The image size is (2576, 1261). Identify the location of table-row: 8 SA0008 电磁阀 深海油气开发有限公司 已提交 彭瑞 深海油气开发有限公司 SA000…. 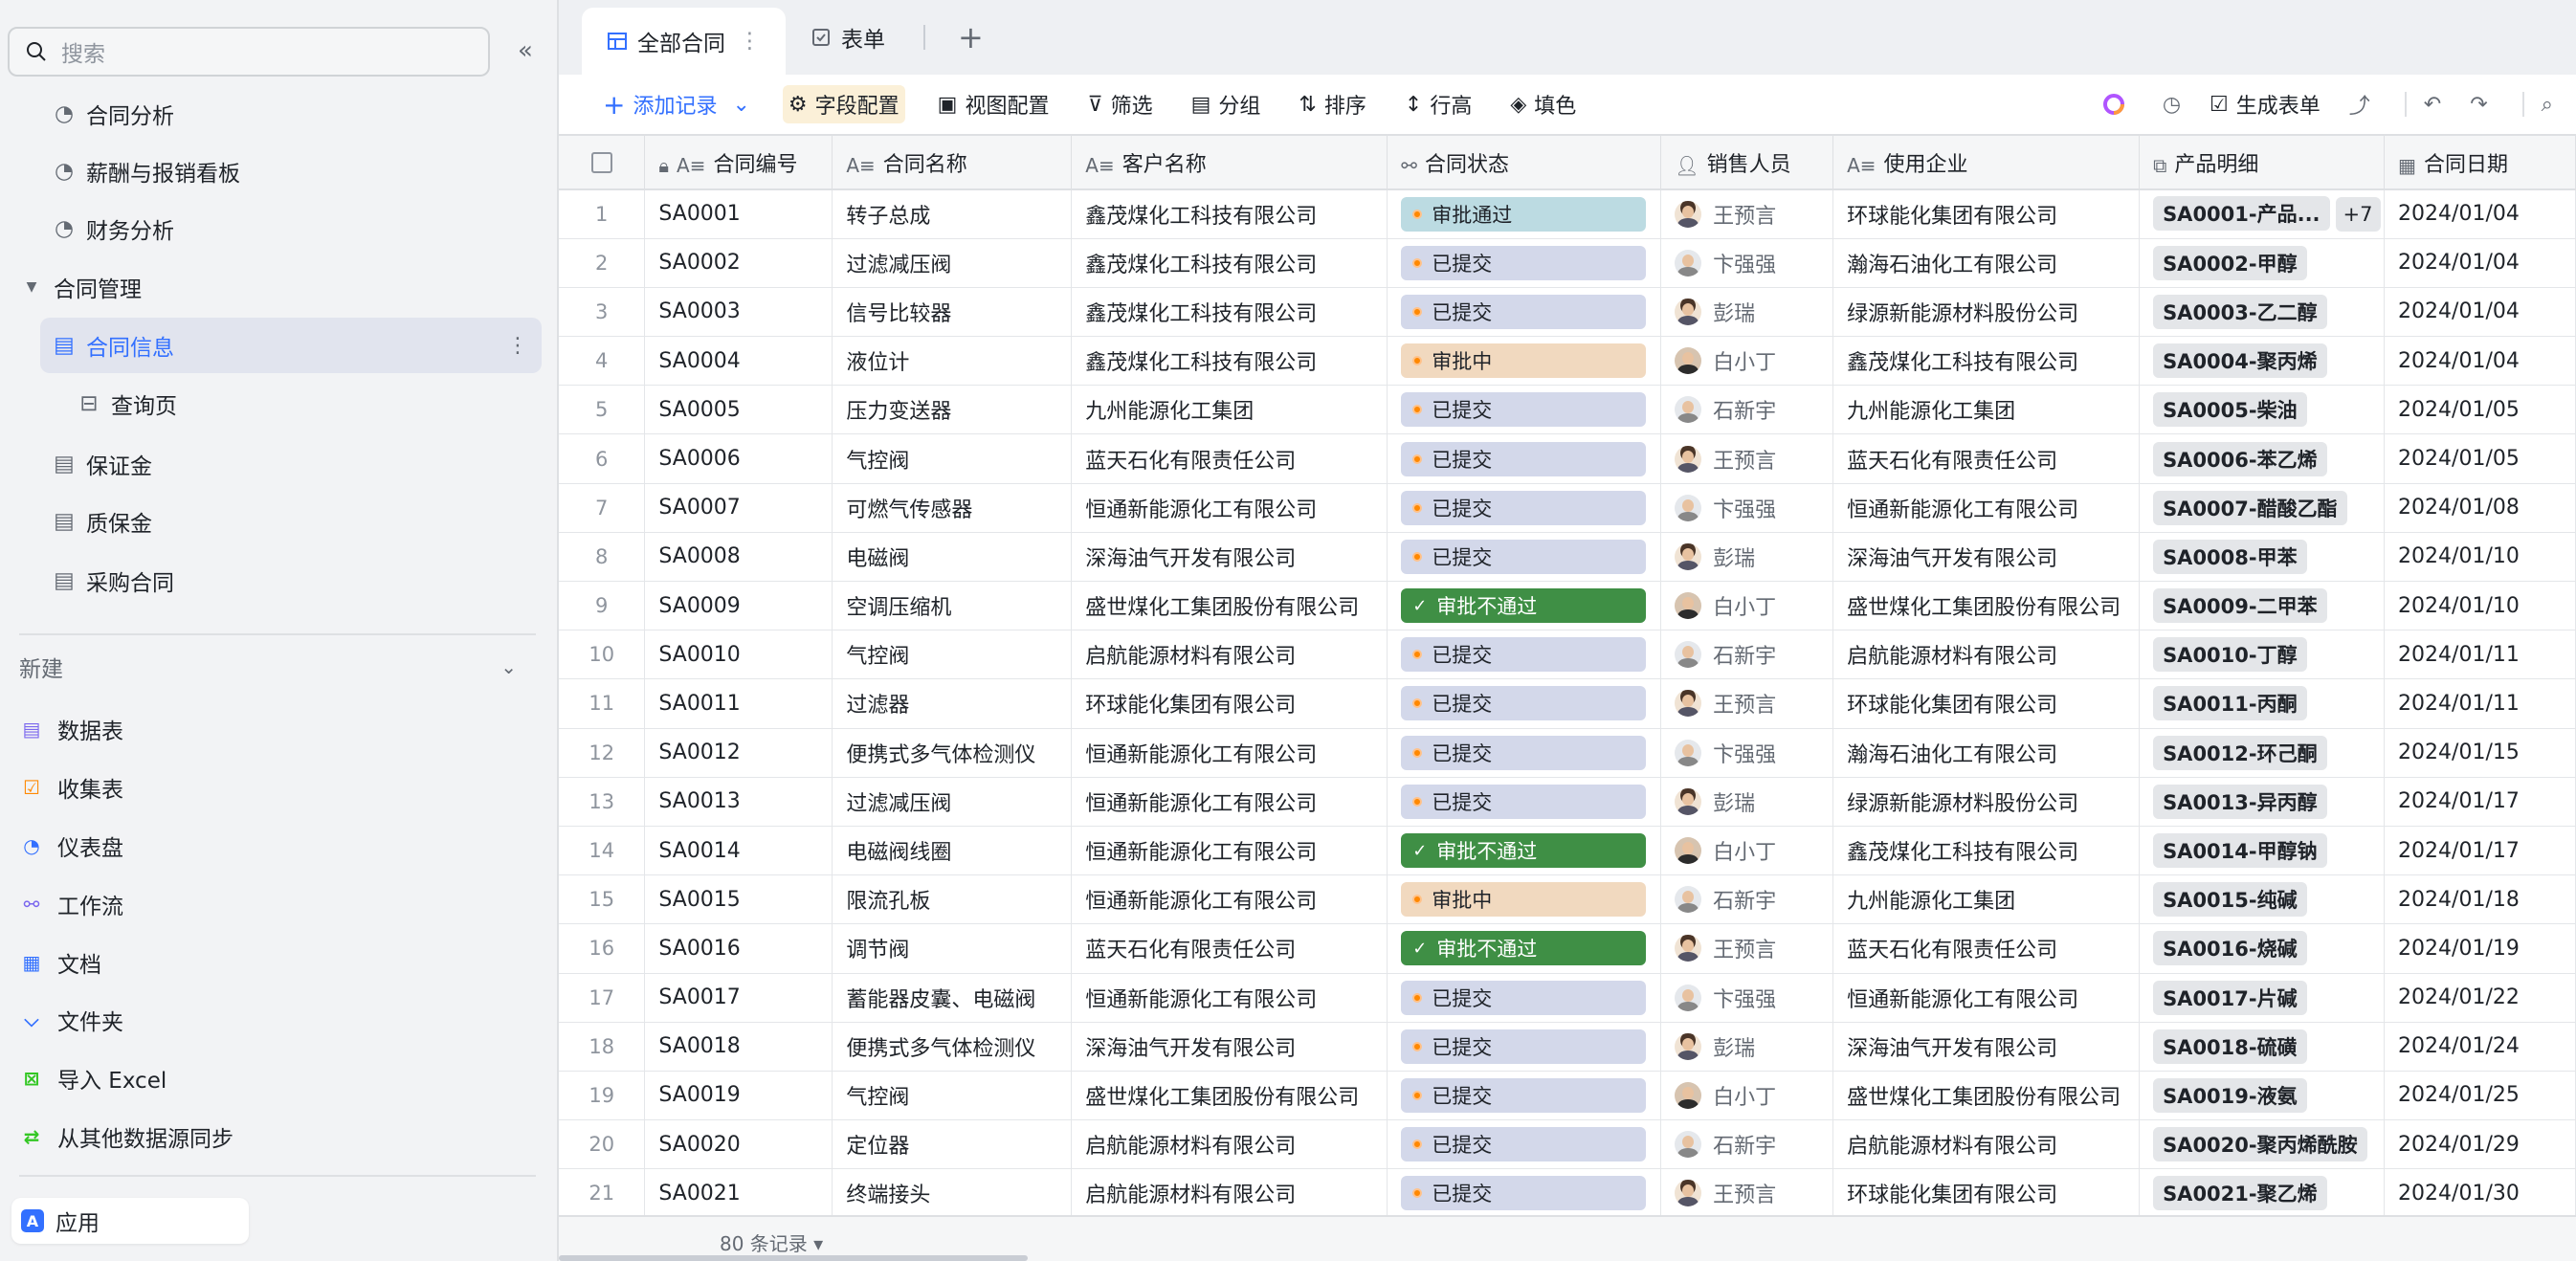
(1567, 557).